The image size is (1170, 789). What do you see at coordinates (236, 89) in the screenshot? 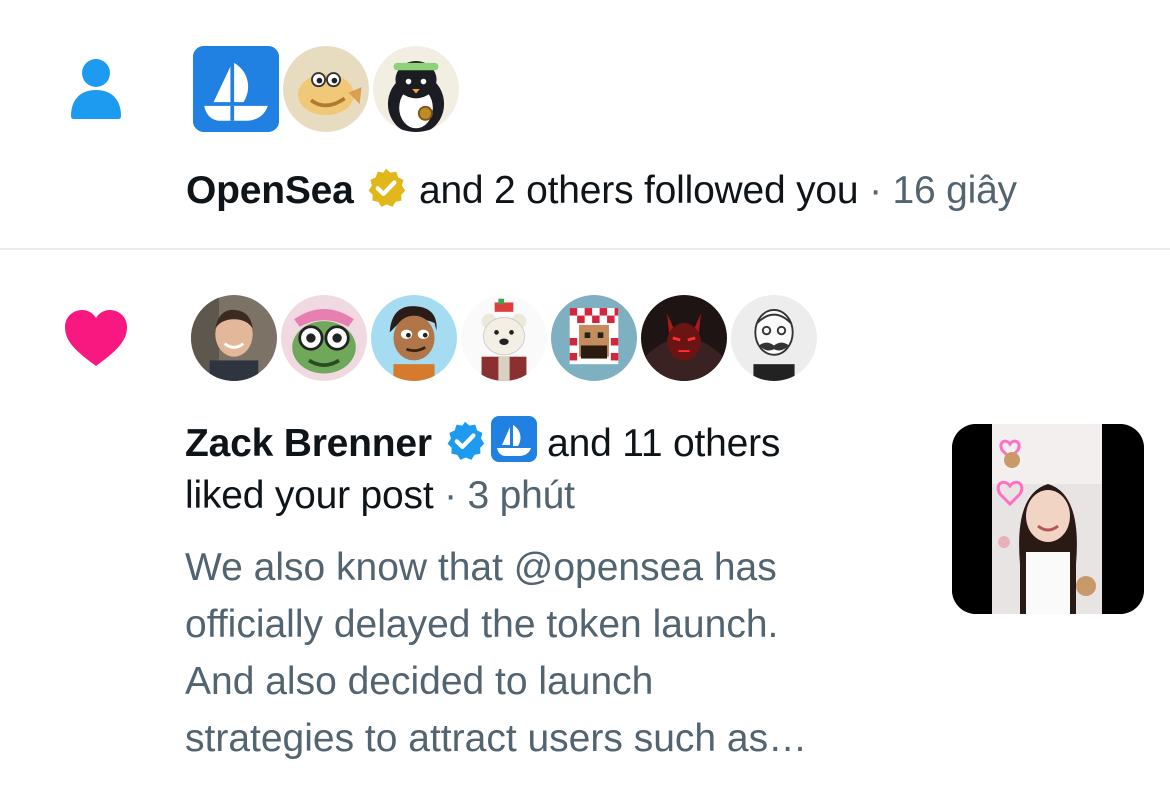
I see `opensea-logo-avatar` at bounding box center [236, 89].